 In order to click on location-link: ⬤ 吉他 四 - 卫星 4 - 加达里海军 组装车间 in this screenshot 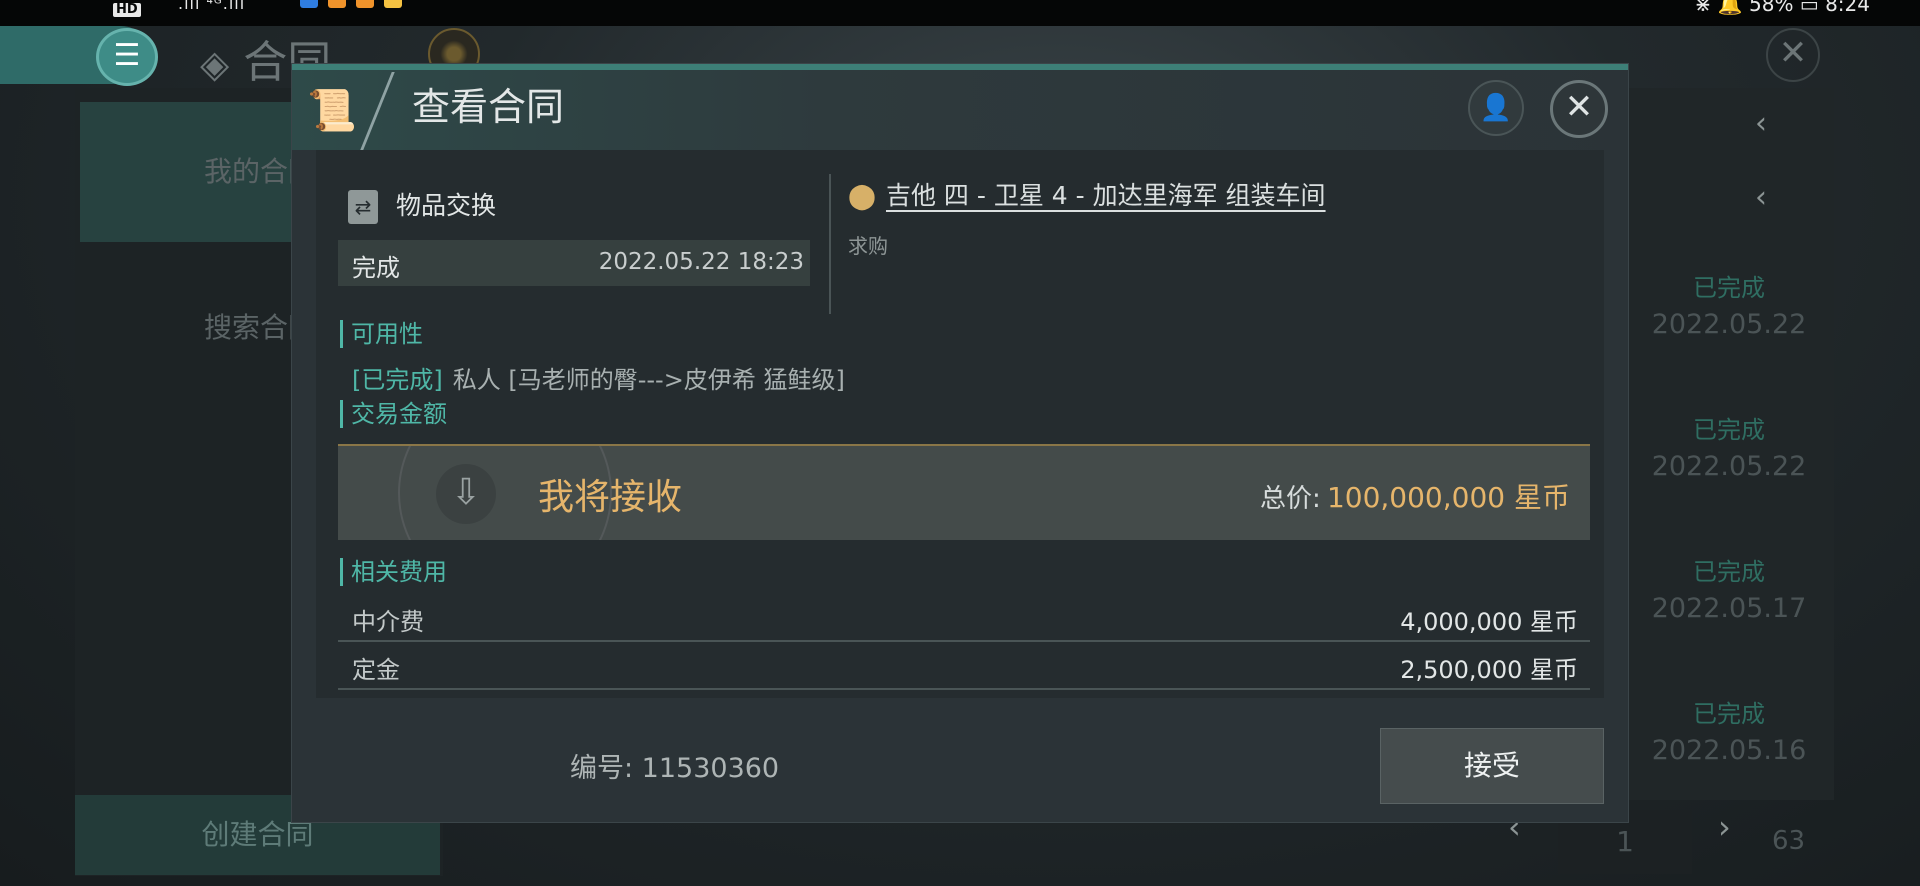, I will do `click(1087, 194)`.